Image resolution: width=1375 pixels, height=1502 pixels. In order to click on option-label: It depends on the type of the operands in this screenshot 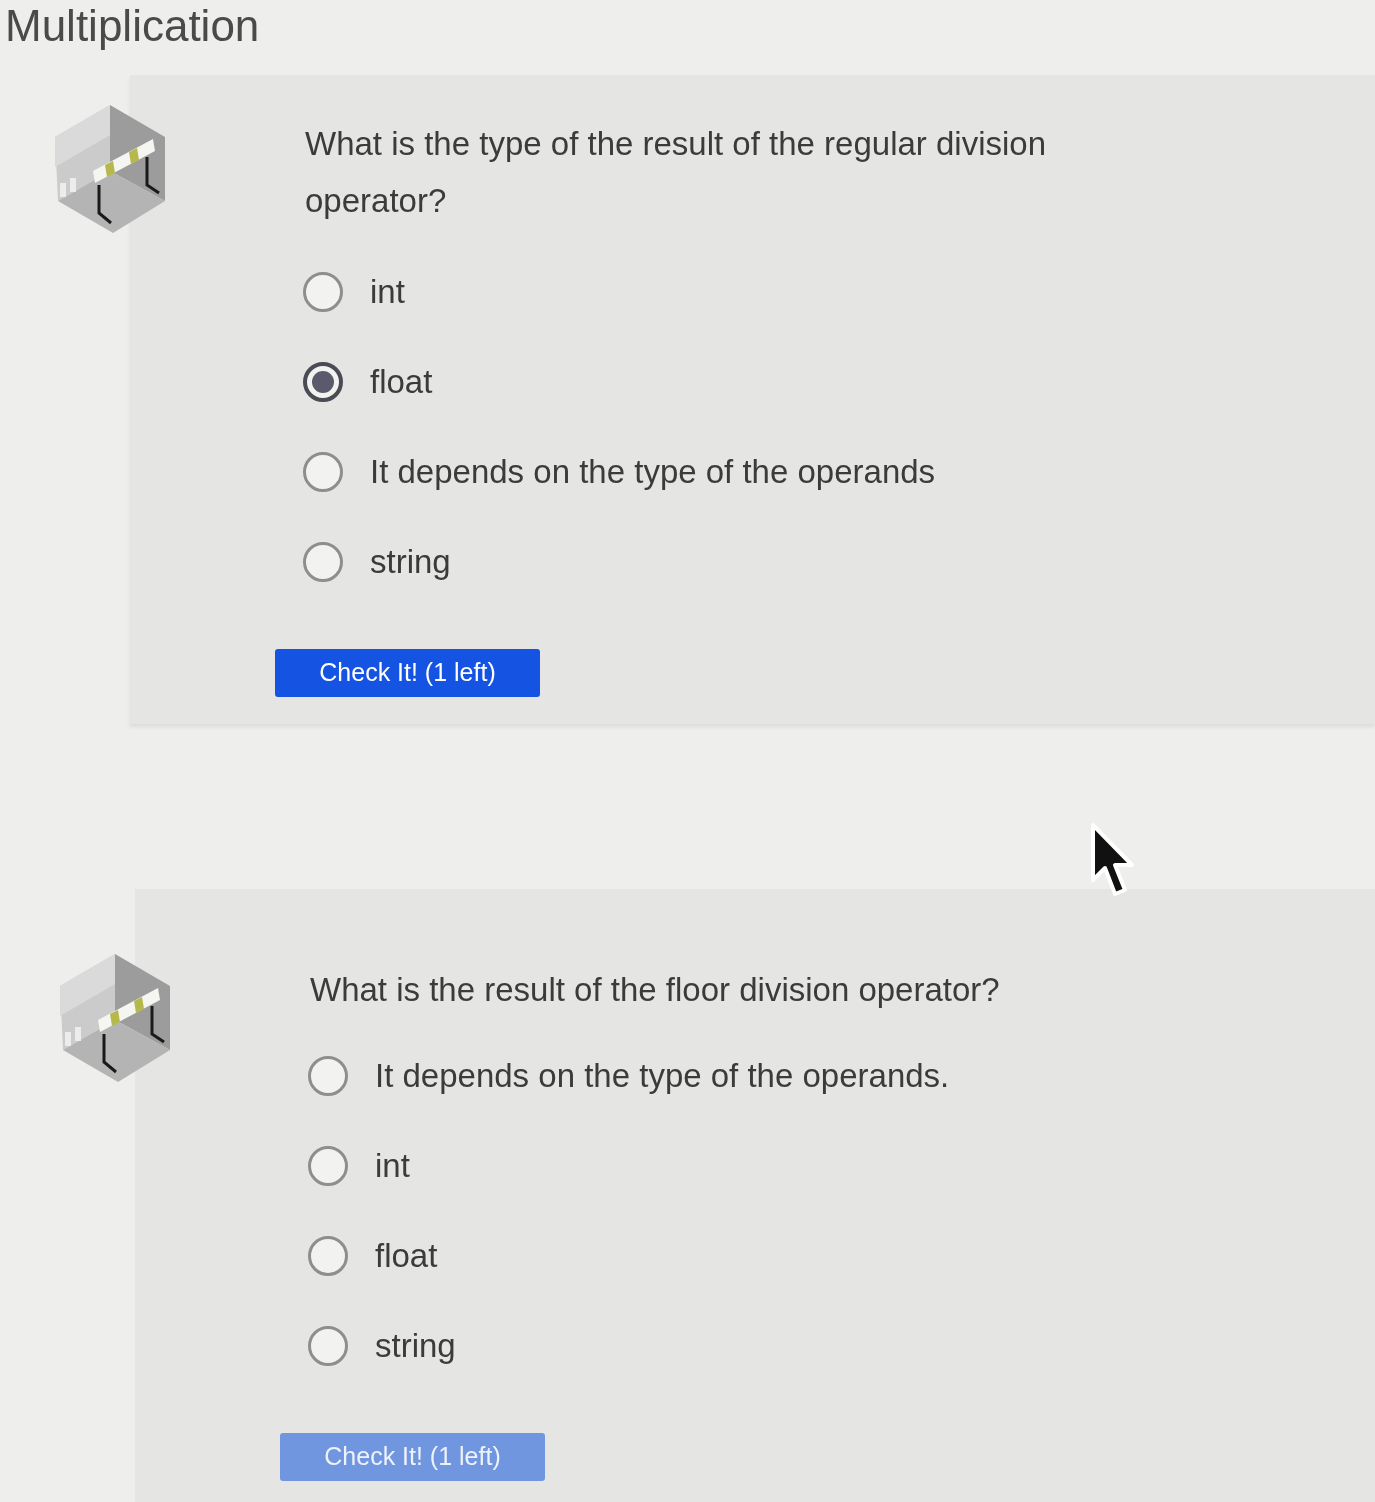, I will do `click(653, 472)`.